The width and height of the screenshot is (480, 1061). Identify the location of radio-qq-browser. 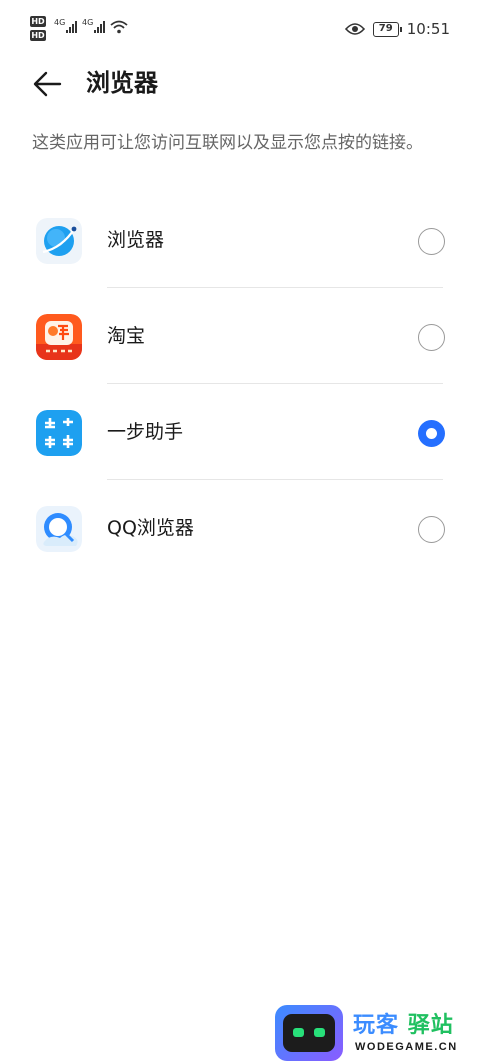
(431, 529).